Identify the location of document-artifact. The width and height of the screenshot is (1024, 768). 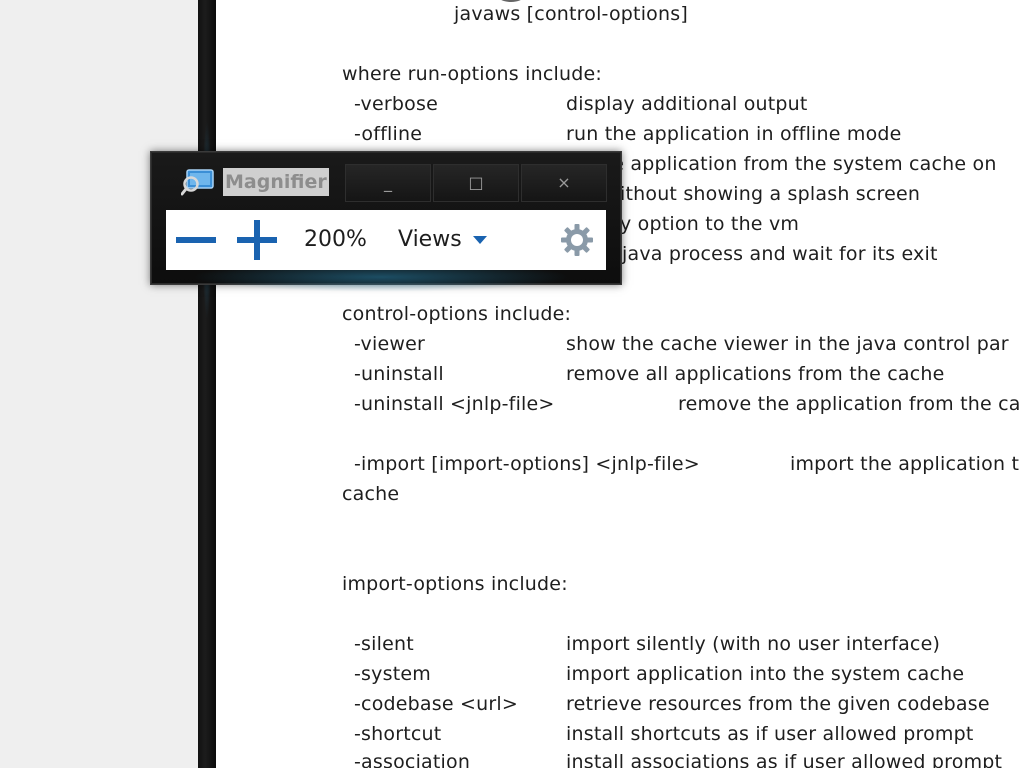
(511, 1).